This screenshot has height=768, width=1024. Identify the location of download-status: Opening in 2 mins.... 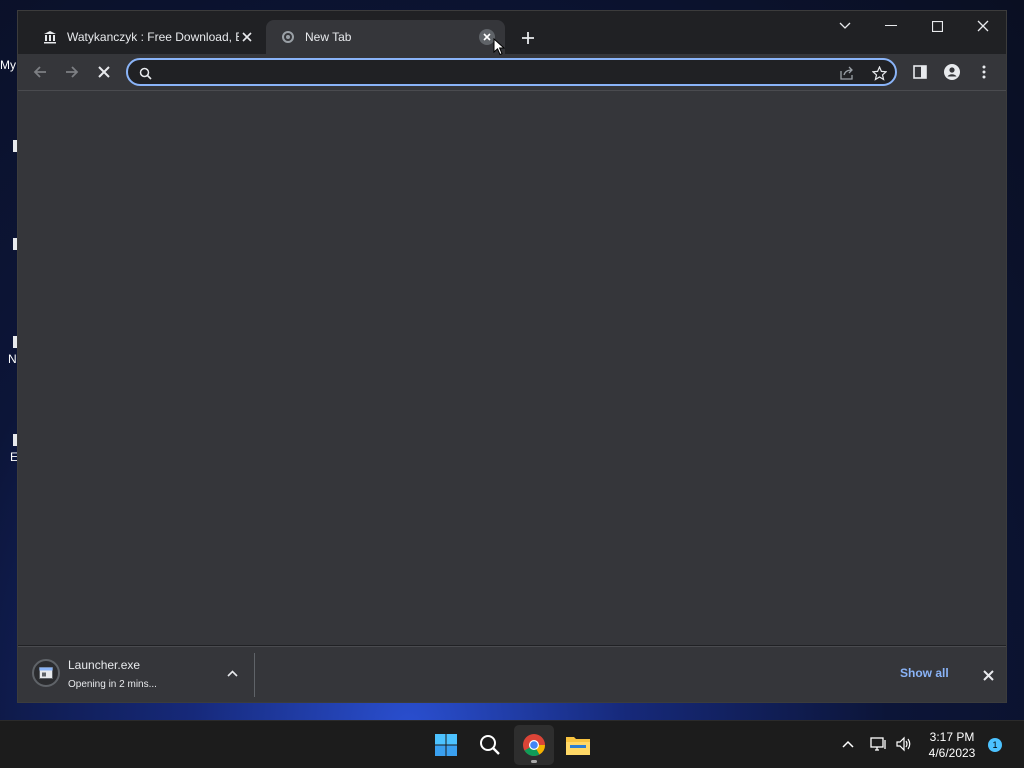
(112, 684).